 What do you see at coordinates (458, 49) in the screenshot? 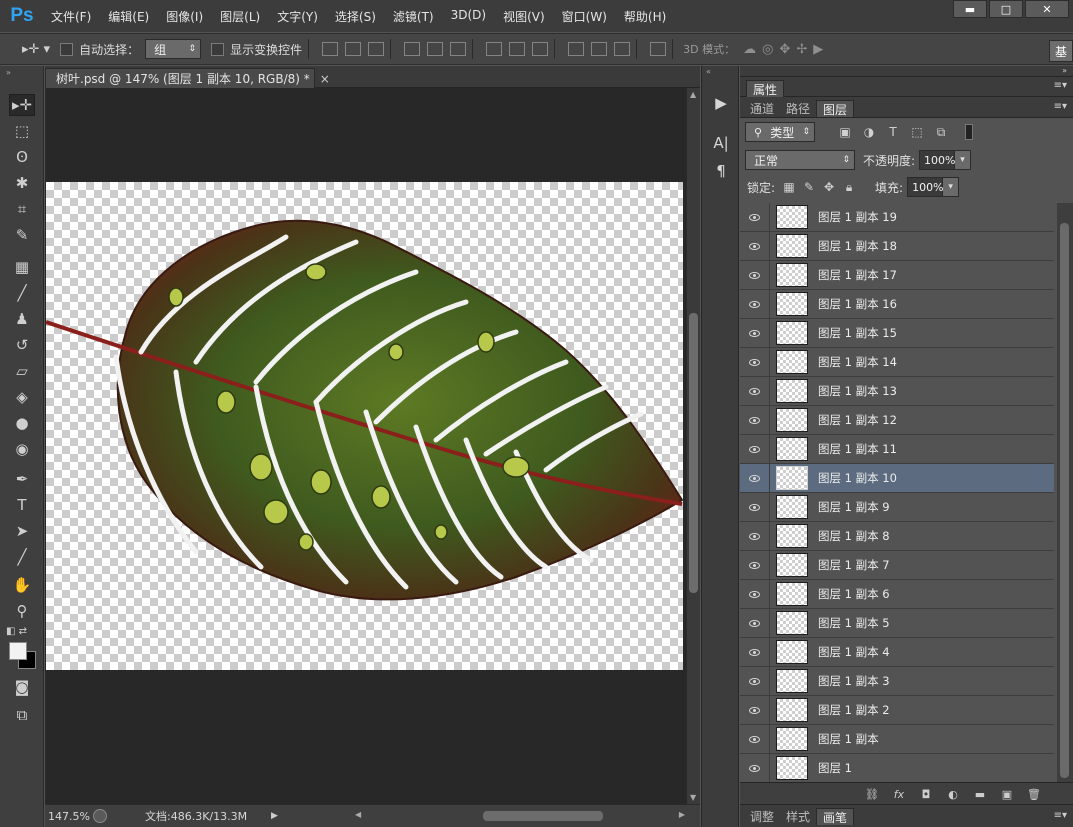
I see `align-right-icon` at bounding box center [458, 49].